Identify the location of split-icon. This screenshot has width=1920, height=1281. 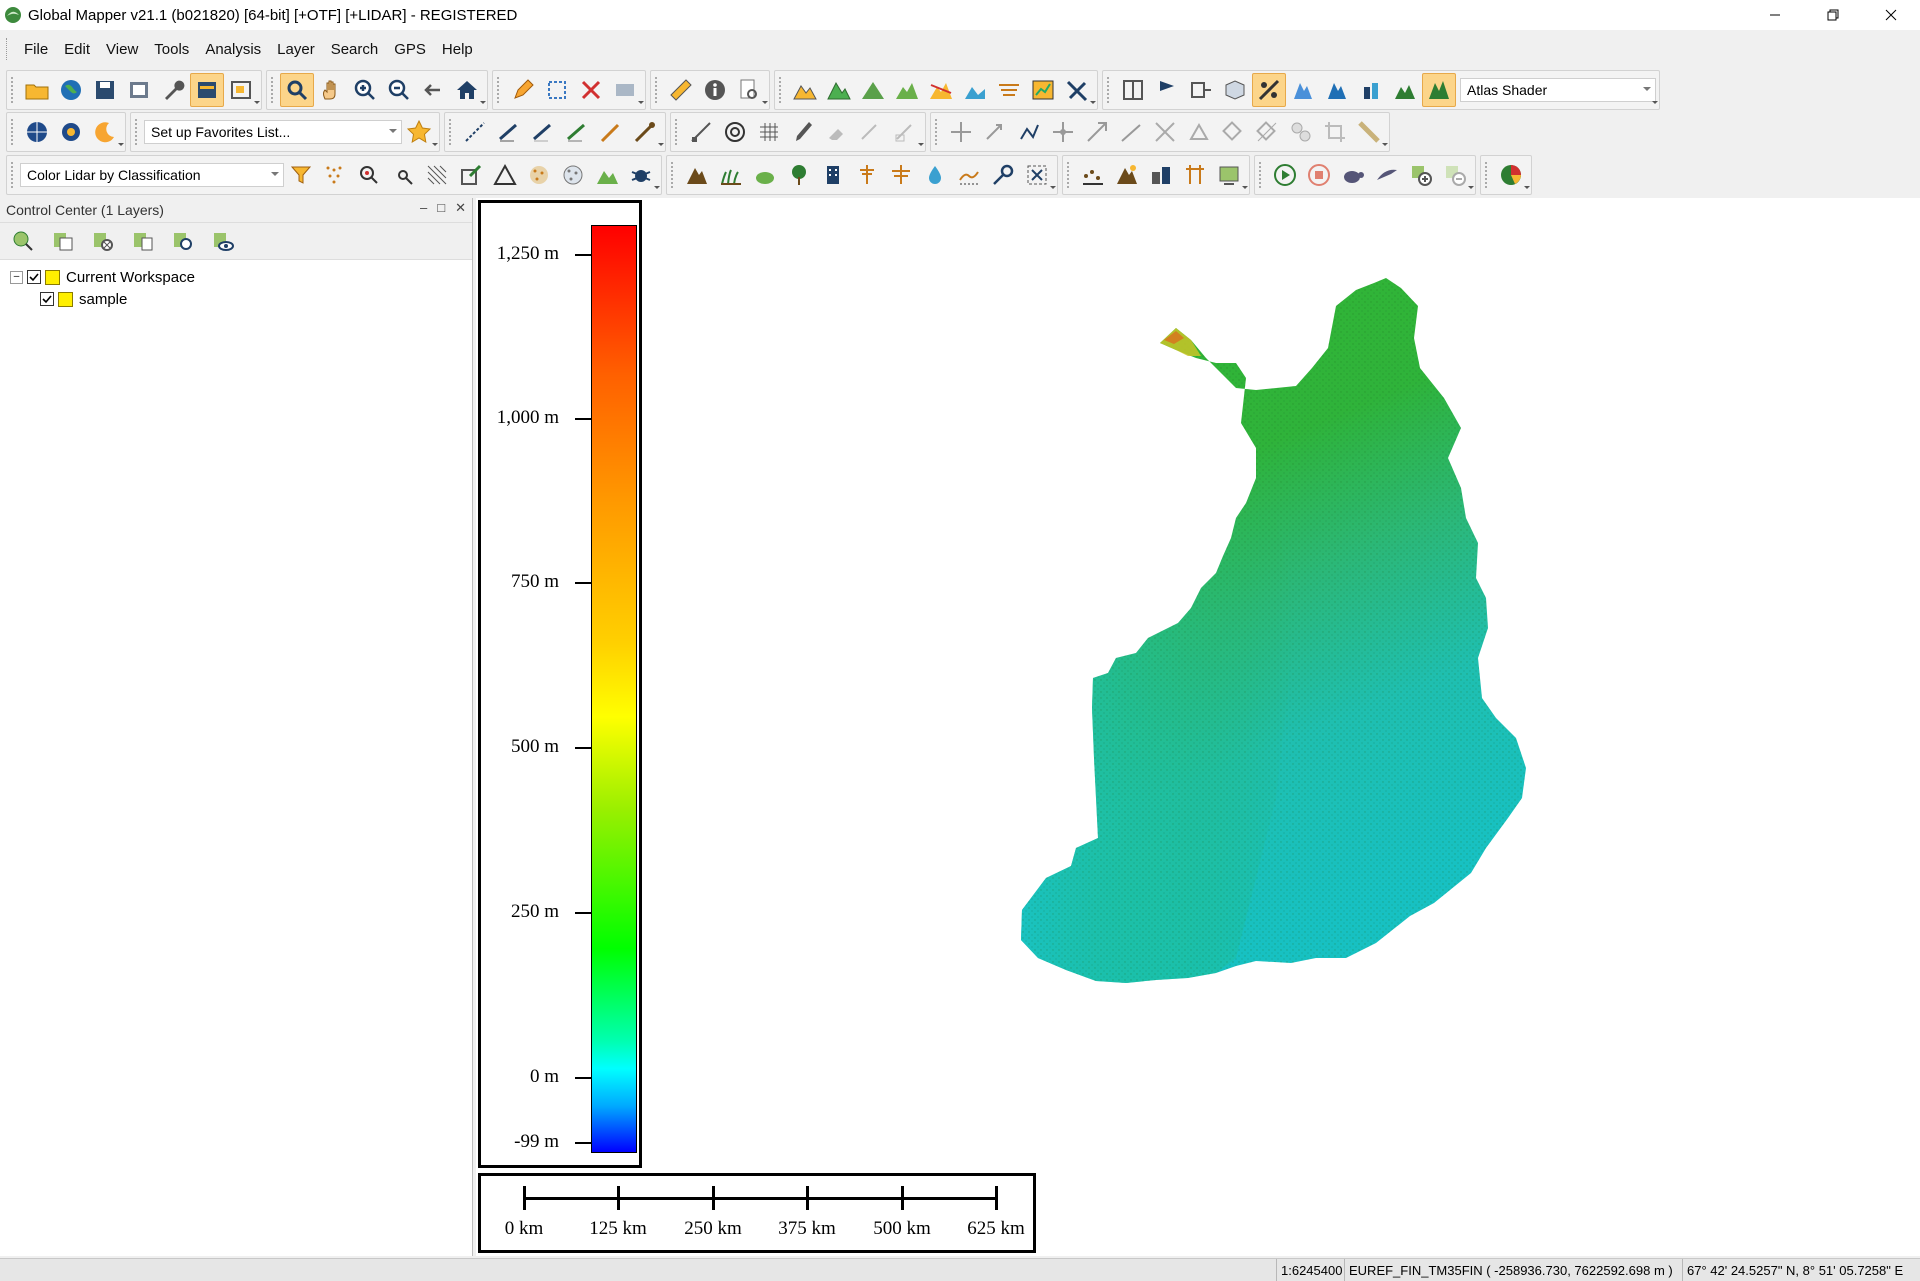
(1097, 132).